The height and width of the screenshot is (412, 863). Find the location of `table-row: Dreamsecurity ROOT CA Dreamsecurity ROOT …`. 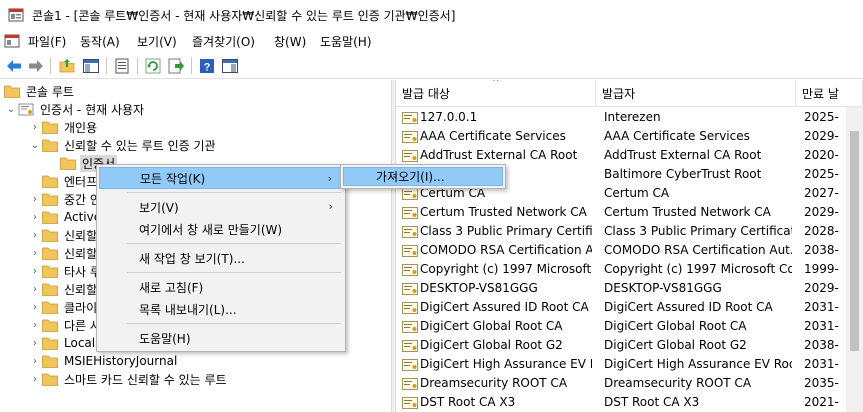

table-row: Dreamsecurity ROOT CA Dreamsecurity ROOT … is located at coordinates (629, 383).